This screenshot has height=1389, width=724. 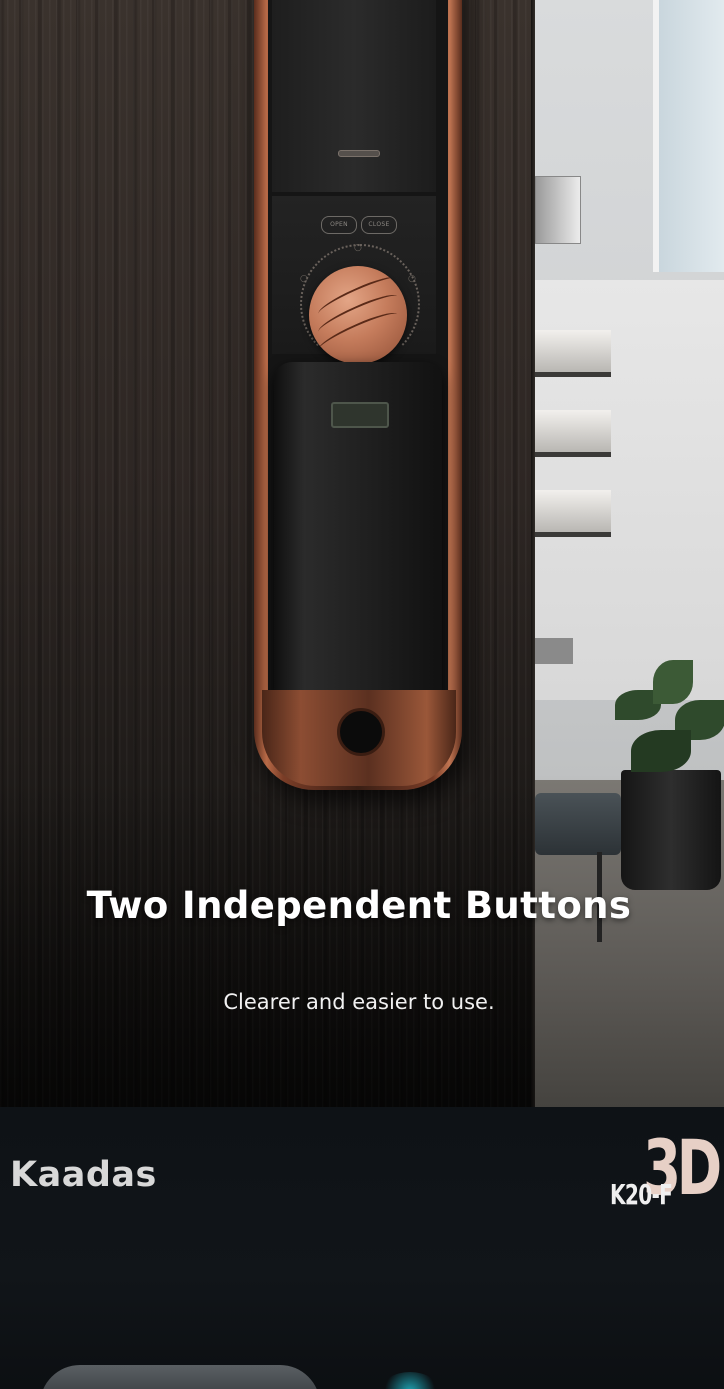 What do you see at coordinates (359, 905) in the screenshot?
I see `hero-title: Two Independent Buttons` at bounding box center [359, 905].